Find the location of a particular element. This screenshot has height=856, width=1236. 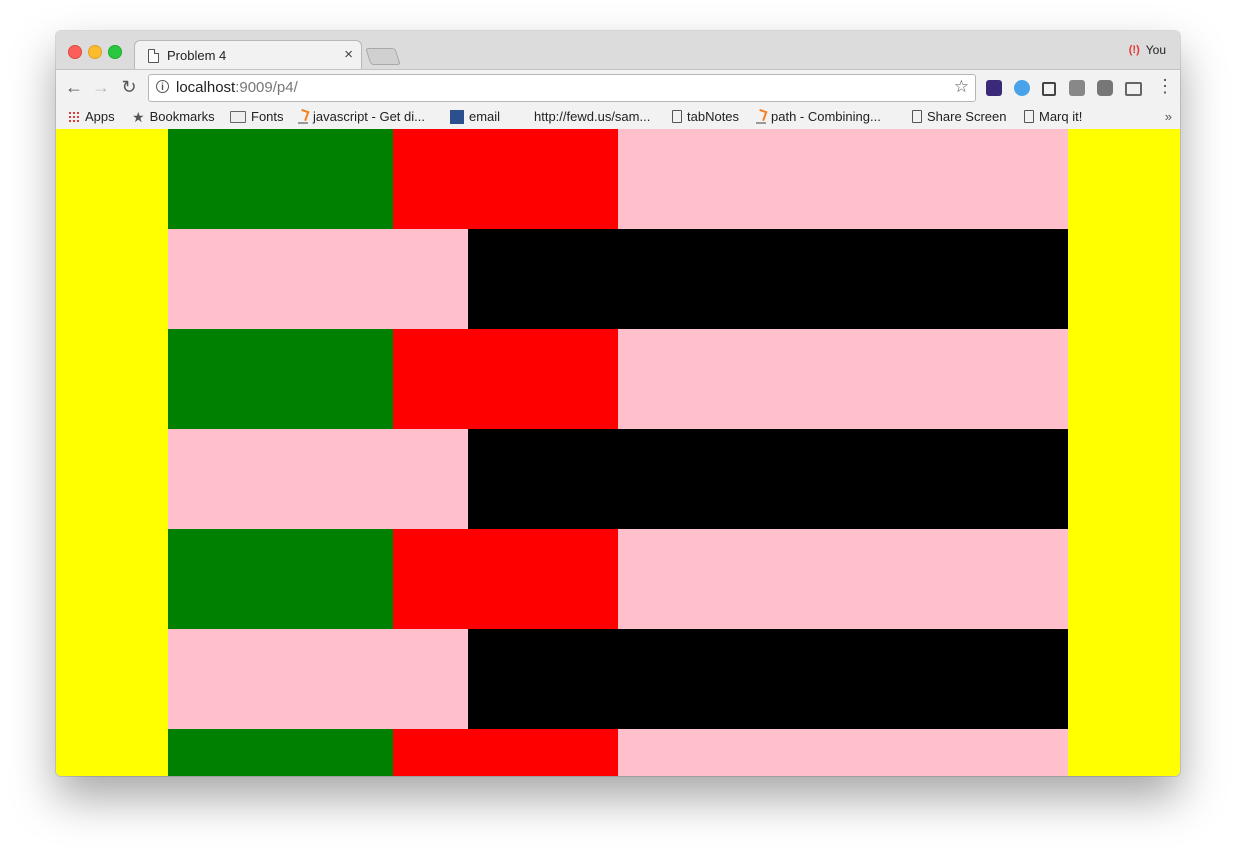

bookmark-email: email is located at coordinates (475, 116).